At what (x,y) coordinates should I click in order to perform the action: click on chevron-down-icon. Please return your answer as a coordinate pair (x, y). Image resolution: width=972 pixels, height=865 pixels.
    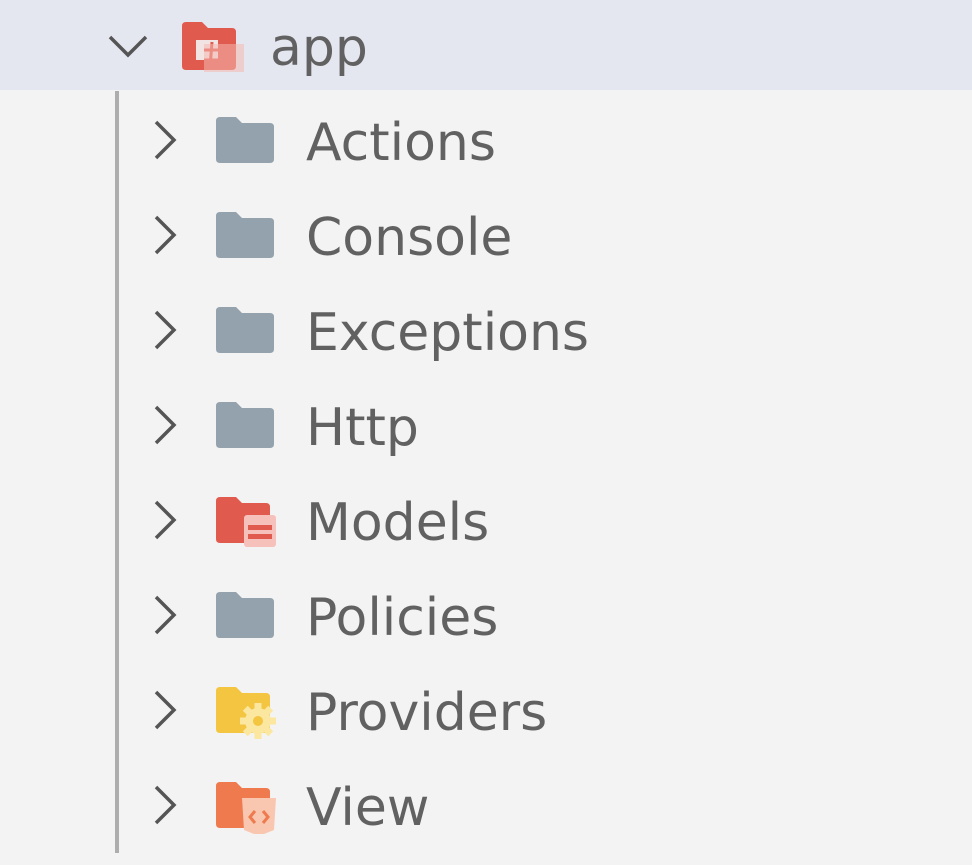
    Looking at the image, I should click on (128, 45).